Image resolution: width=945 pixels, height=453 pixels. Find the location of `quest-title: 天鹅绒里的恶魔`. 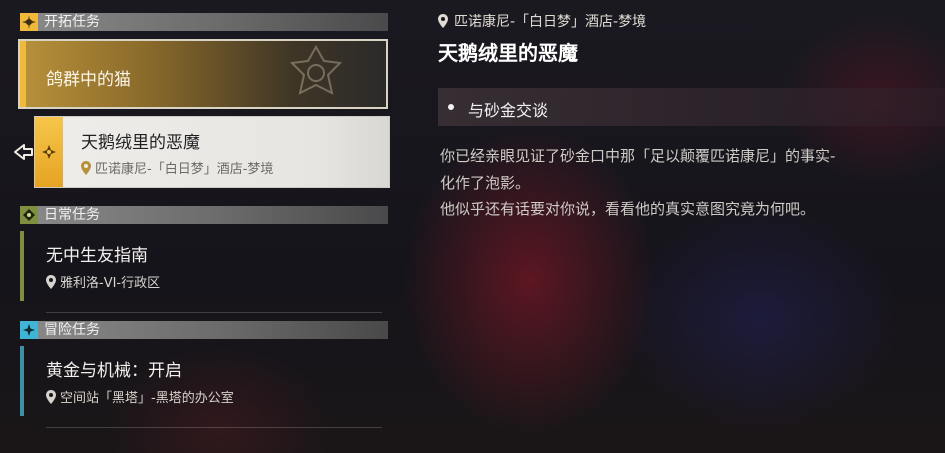

quest-title: 天鹅绒里的恶魔 is located at coordinates (140, 143).